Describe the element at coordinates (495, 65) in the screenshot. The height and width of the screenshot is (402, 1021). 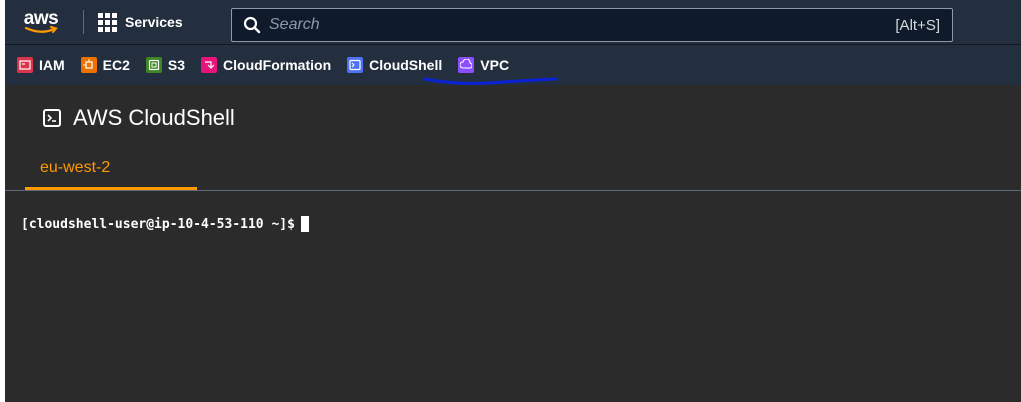
I see `favorite-vpc-label: VPC` at that location.